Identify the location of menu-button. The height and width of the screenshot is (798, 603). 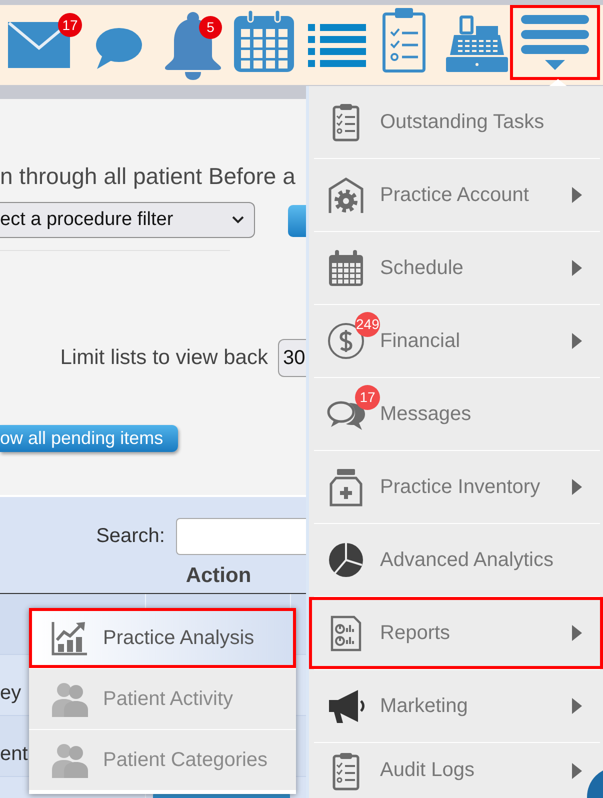
(555, 42).